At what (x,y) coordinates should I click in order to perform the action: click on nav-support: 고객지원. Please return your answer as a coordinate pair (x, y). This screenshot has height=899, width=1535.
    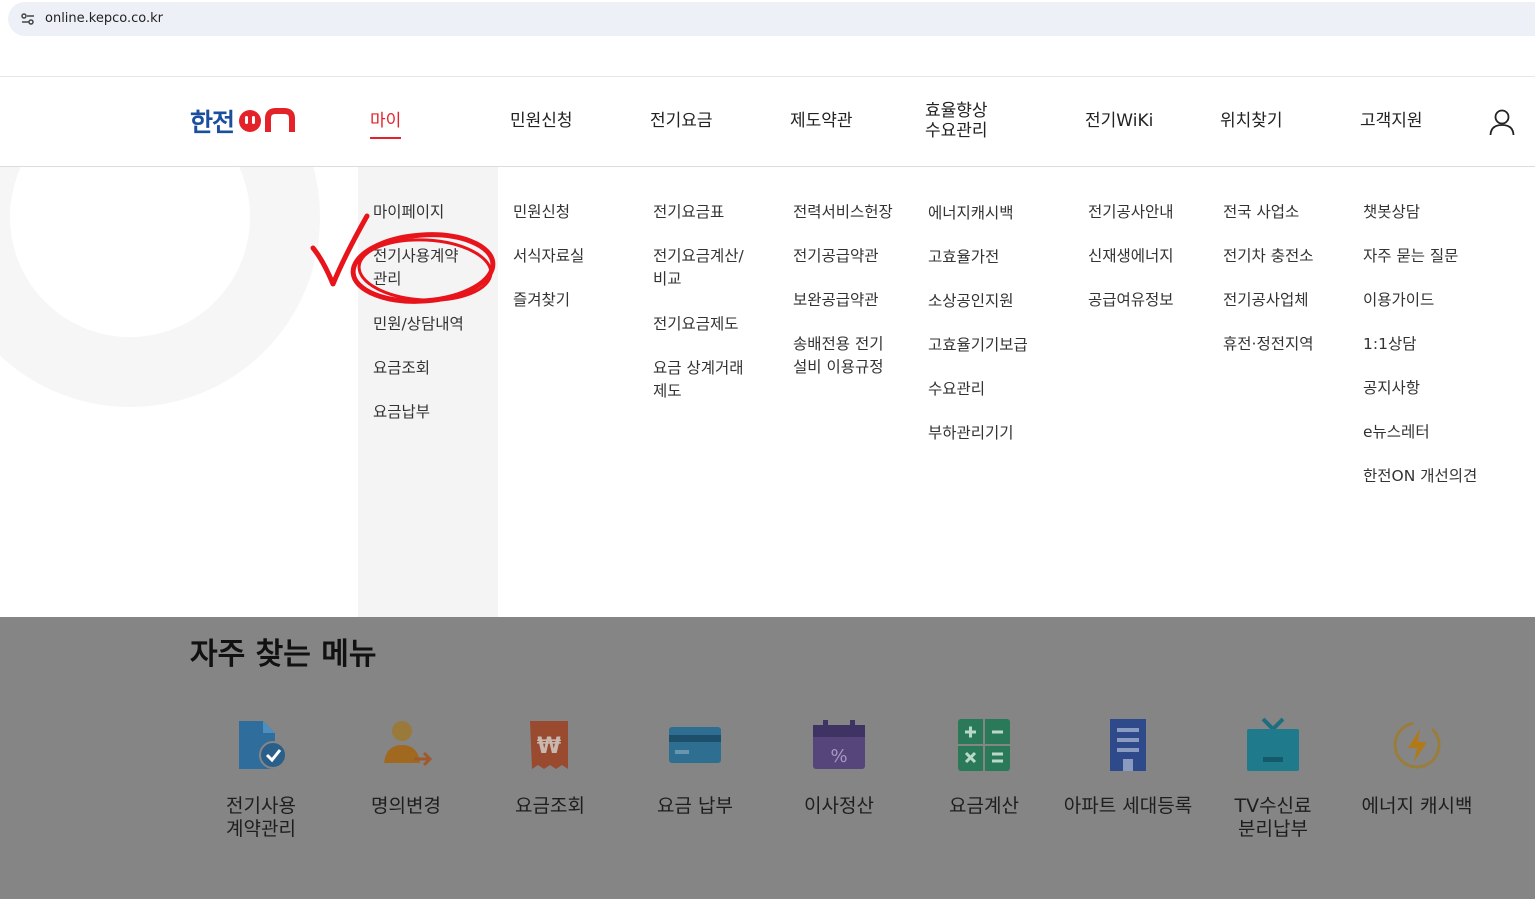
    Looking at the image, I should click on (1391, 121).